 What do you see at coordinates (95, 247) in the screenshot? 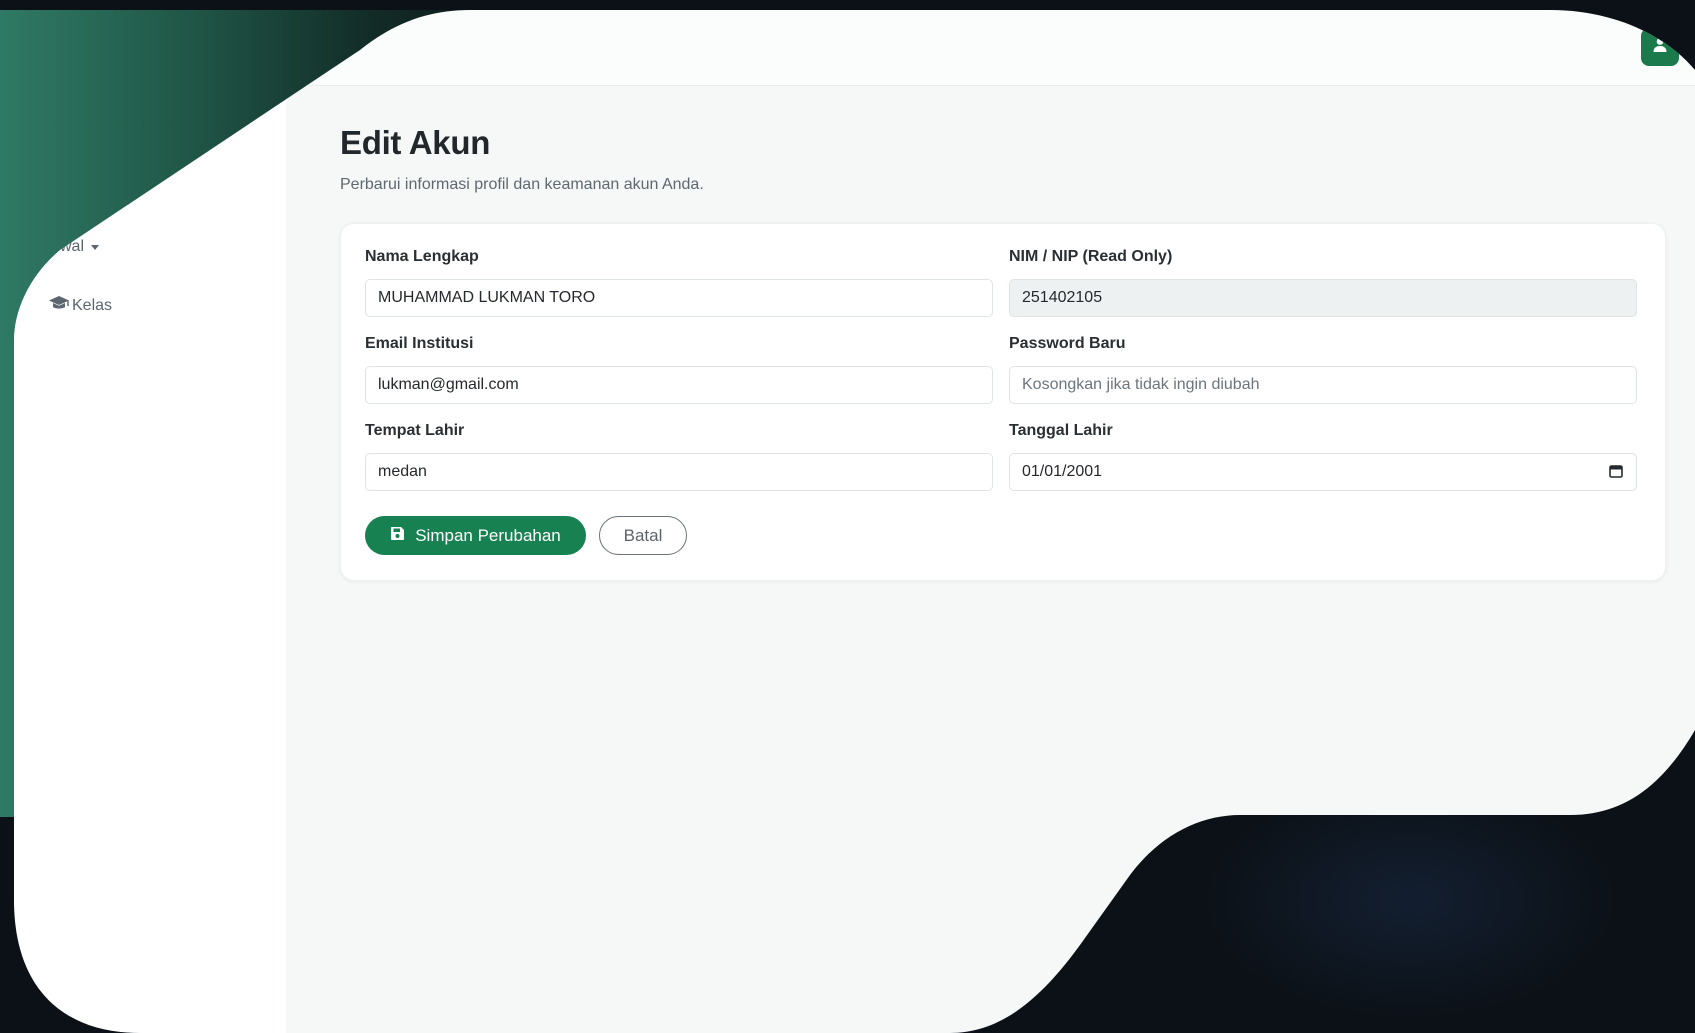
I see `chevron-down-icon` at bounding box center [95, 247].